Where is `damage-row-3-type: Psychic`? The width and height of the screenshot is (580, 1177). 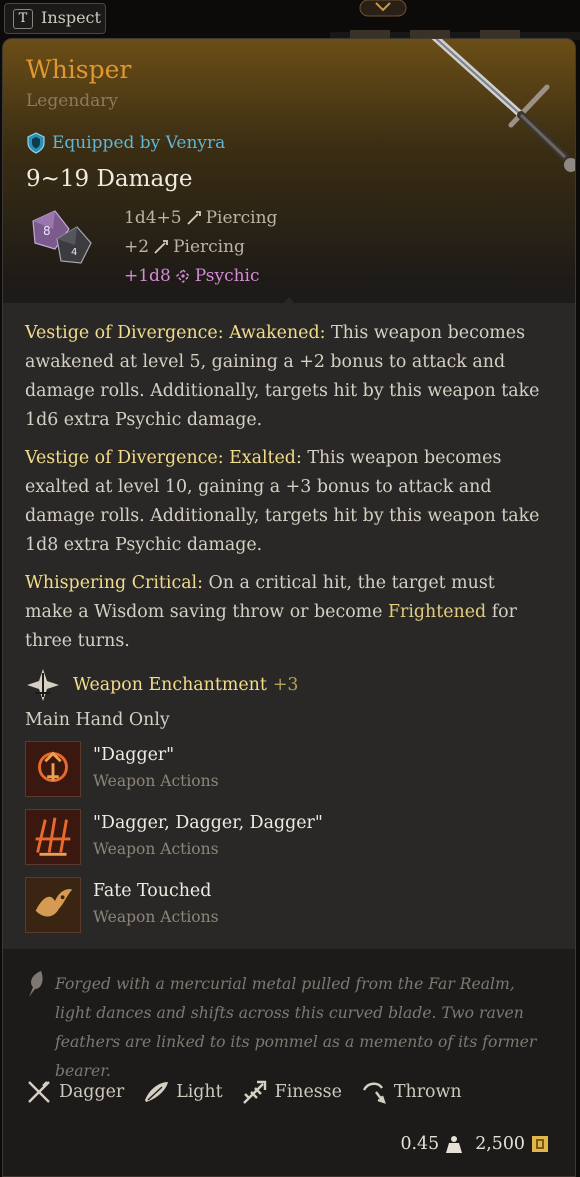
damage-row-3-type: Psychic is located at coordinates (227, 276).